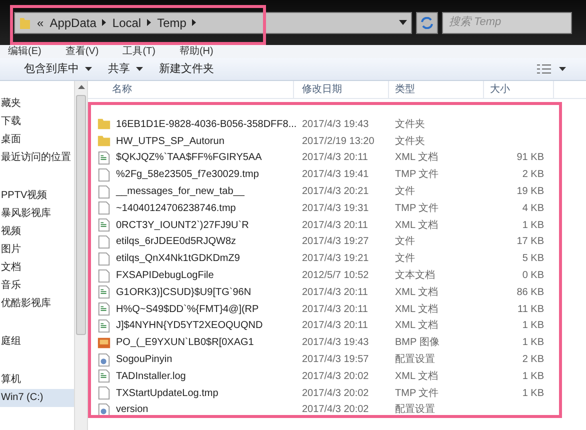 Image resolution: width=586 pixels, height=430 pixels. What do you see at coordinates (132, 410) in the screenshot?
I see `file-name: version` at bounding box center [132, 410].